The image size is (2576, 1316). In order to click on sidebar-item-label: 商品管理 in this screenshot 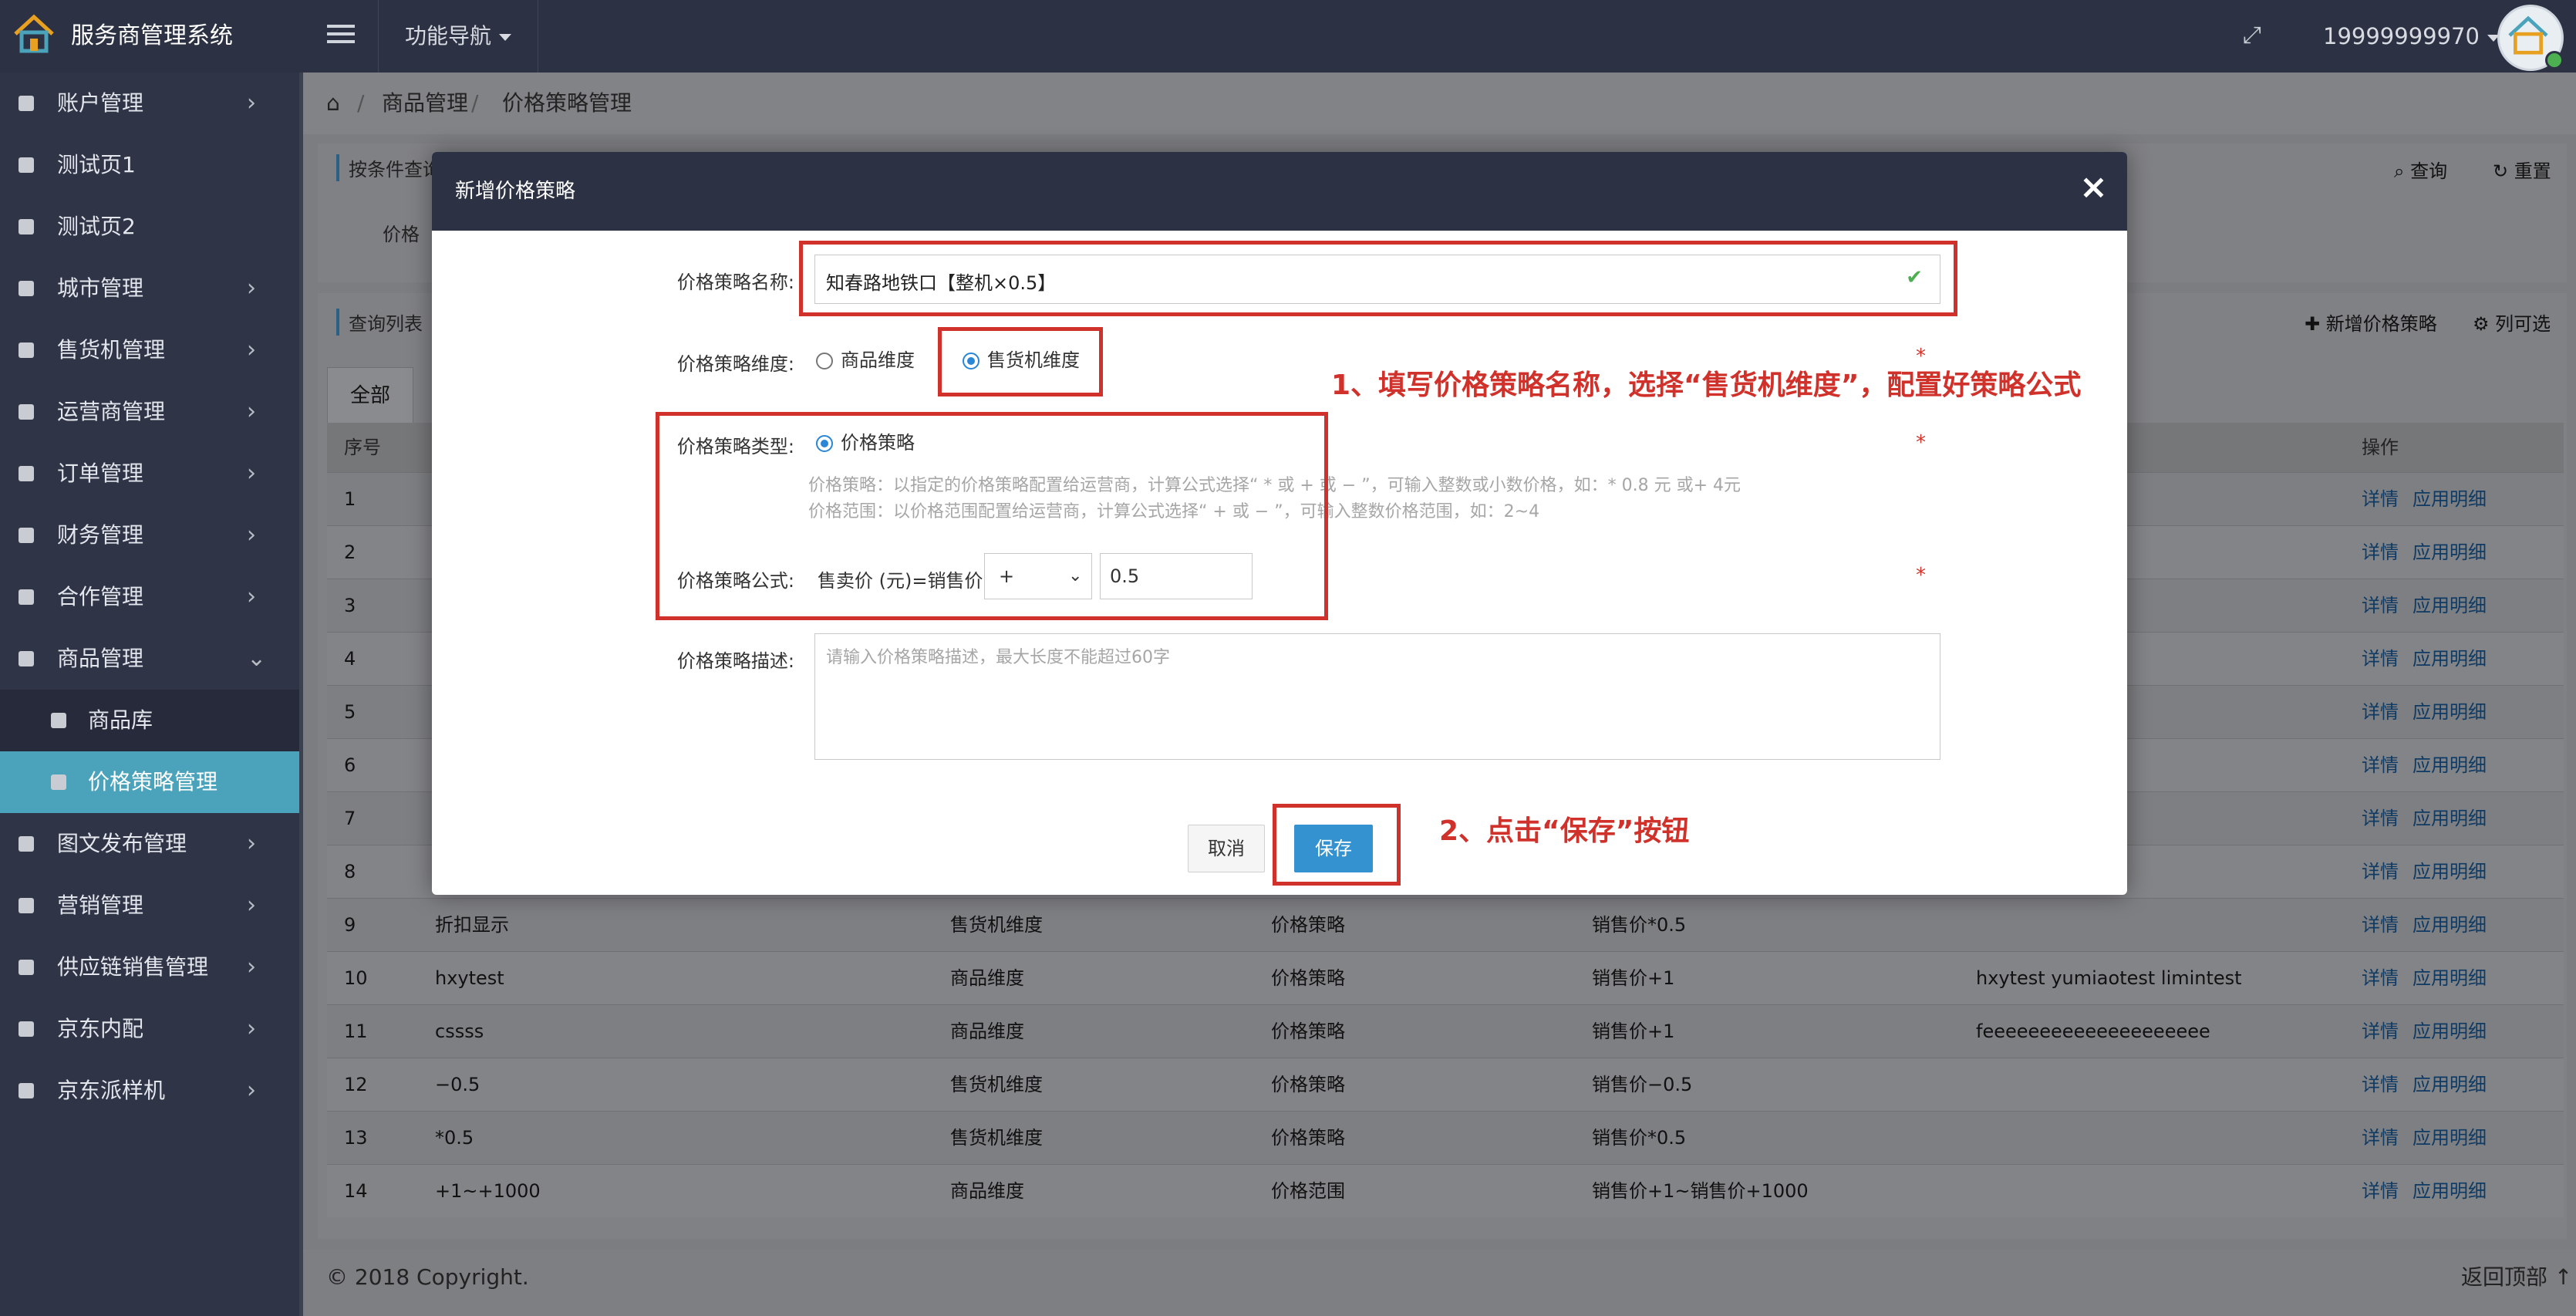, I will do `click(100, 658)`.